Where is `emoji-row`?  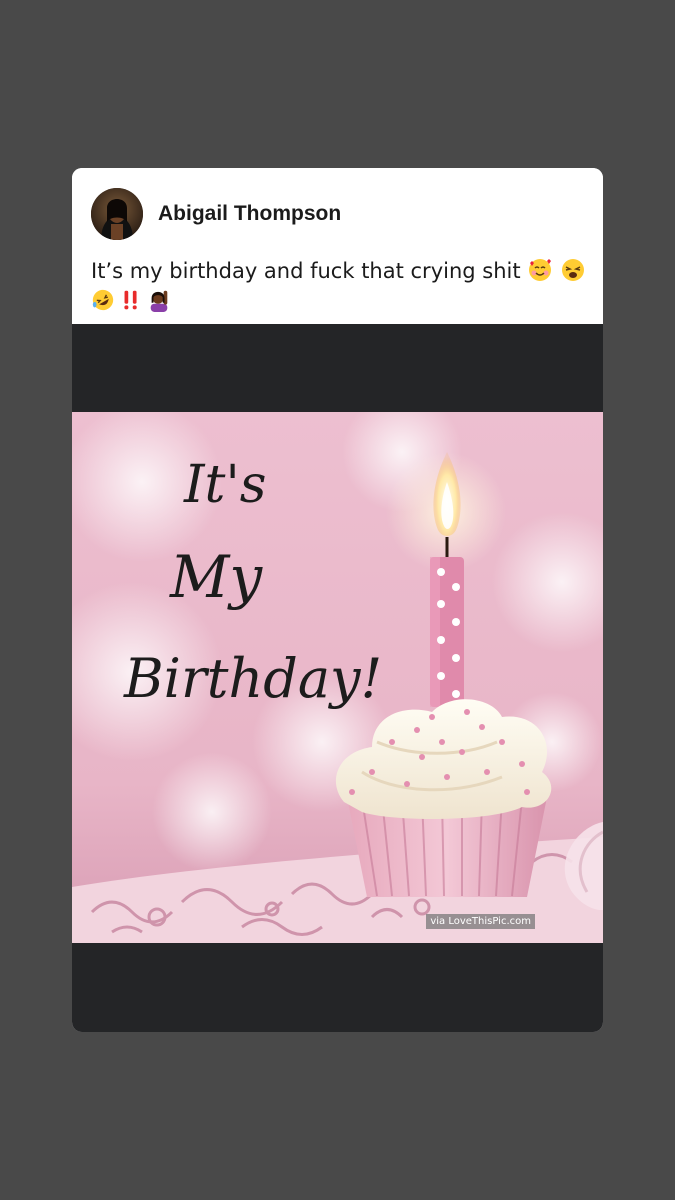 emoji-row is located at coordinates (131, 300).